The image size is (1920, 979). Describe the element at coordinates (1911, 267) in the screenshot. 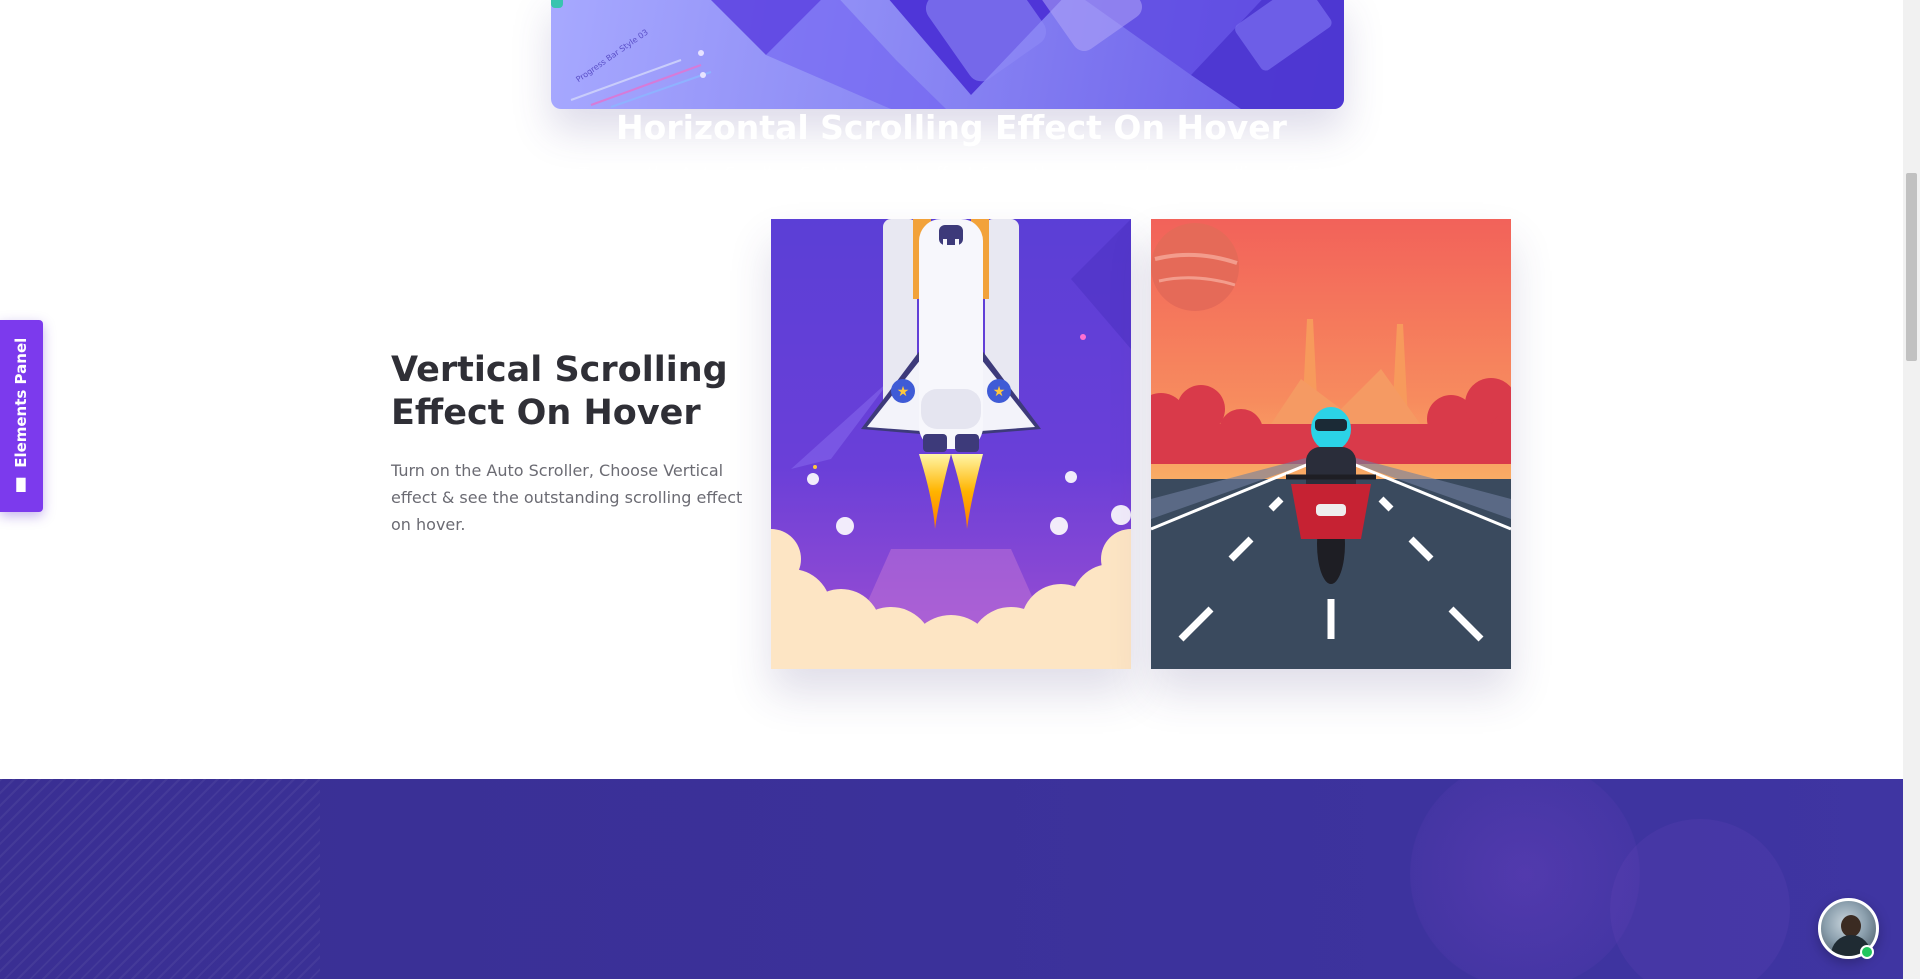

I see `scrollbar-thumb` at that location.